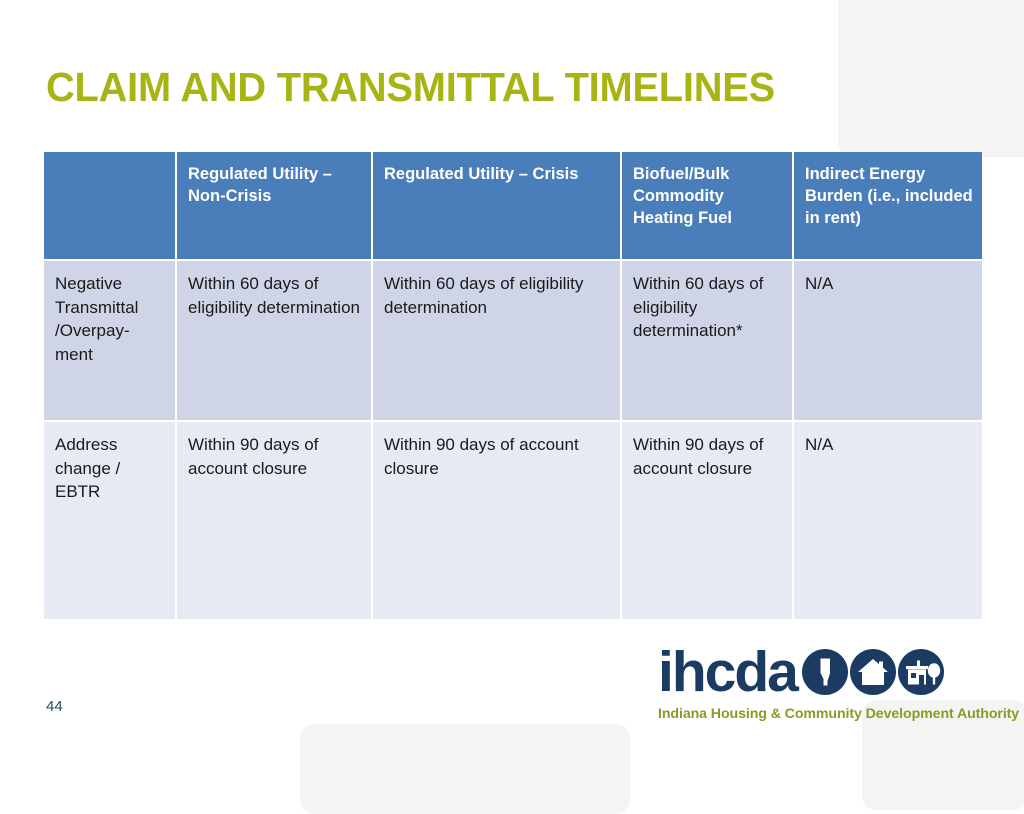 This screenshot has height=814, width=1024. I want to click on row-label-negative-transmittal-overpayment: Negative Transmittal /Overpay-ment, so click(109, 340).